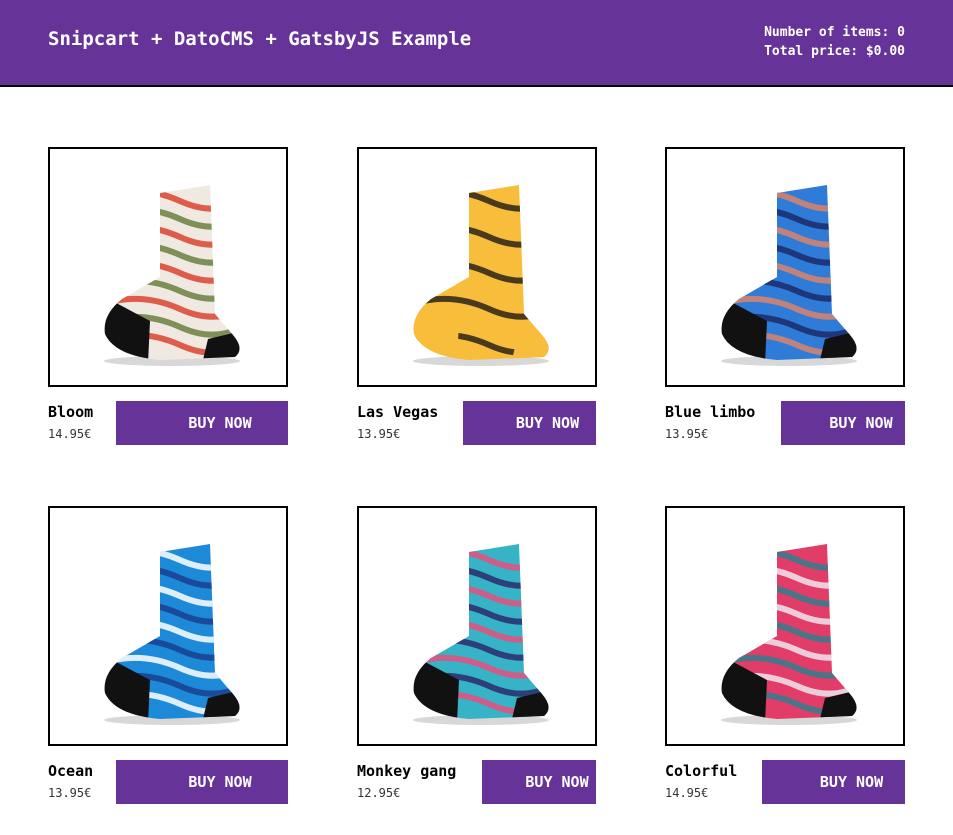 This screenshot has height=835, width=953. I want to click on product-name: Las Vegas, so click(398, 412).